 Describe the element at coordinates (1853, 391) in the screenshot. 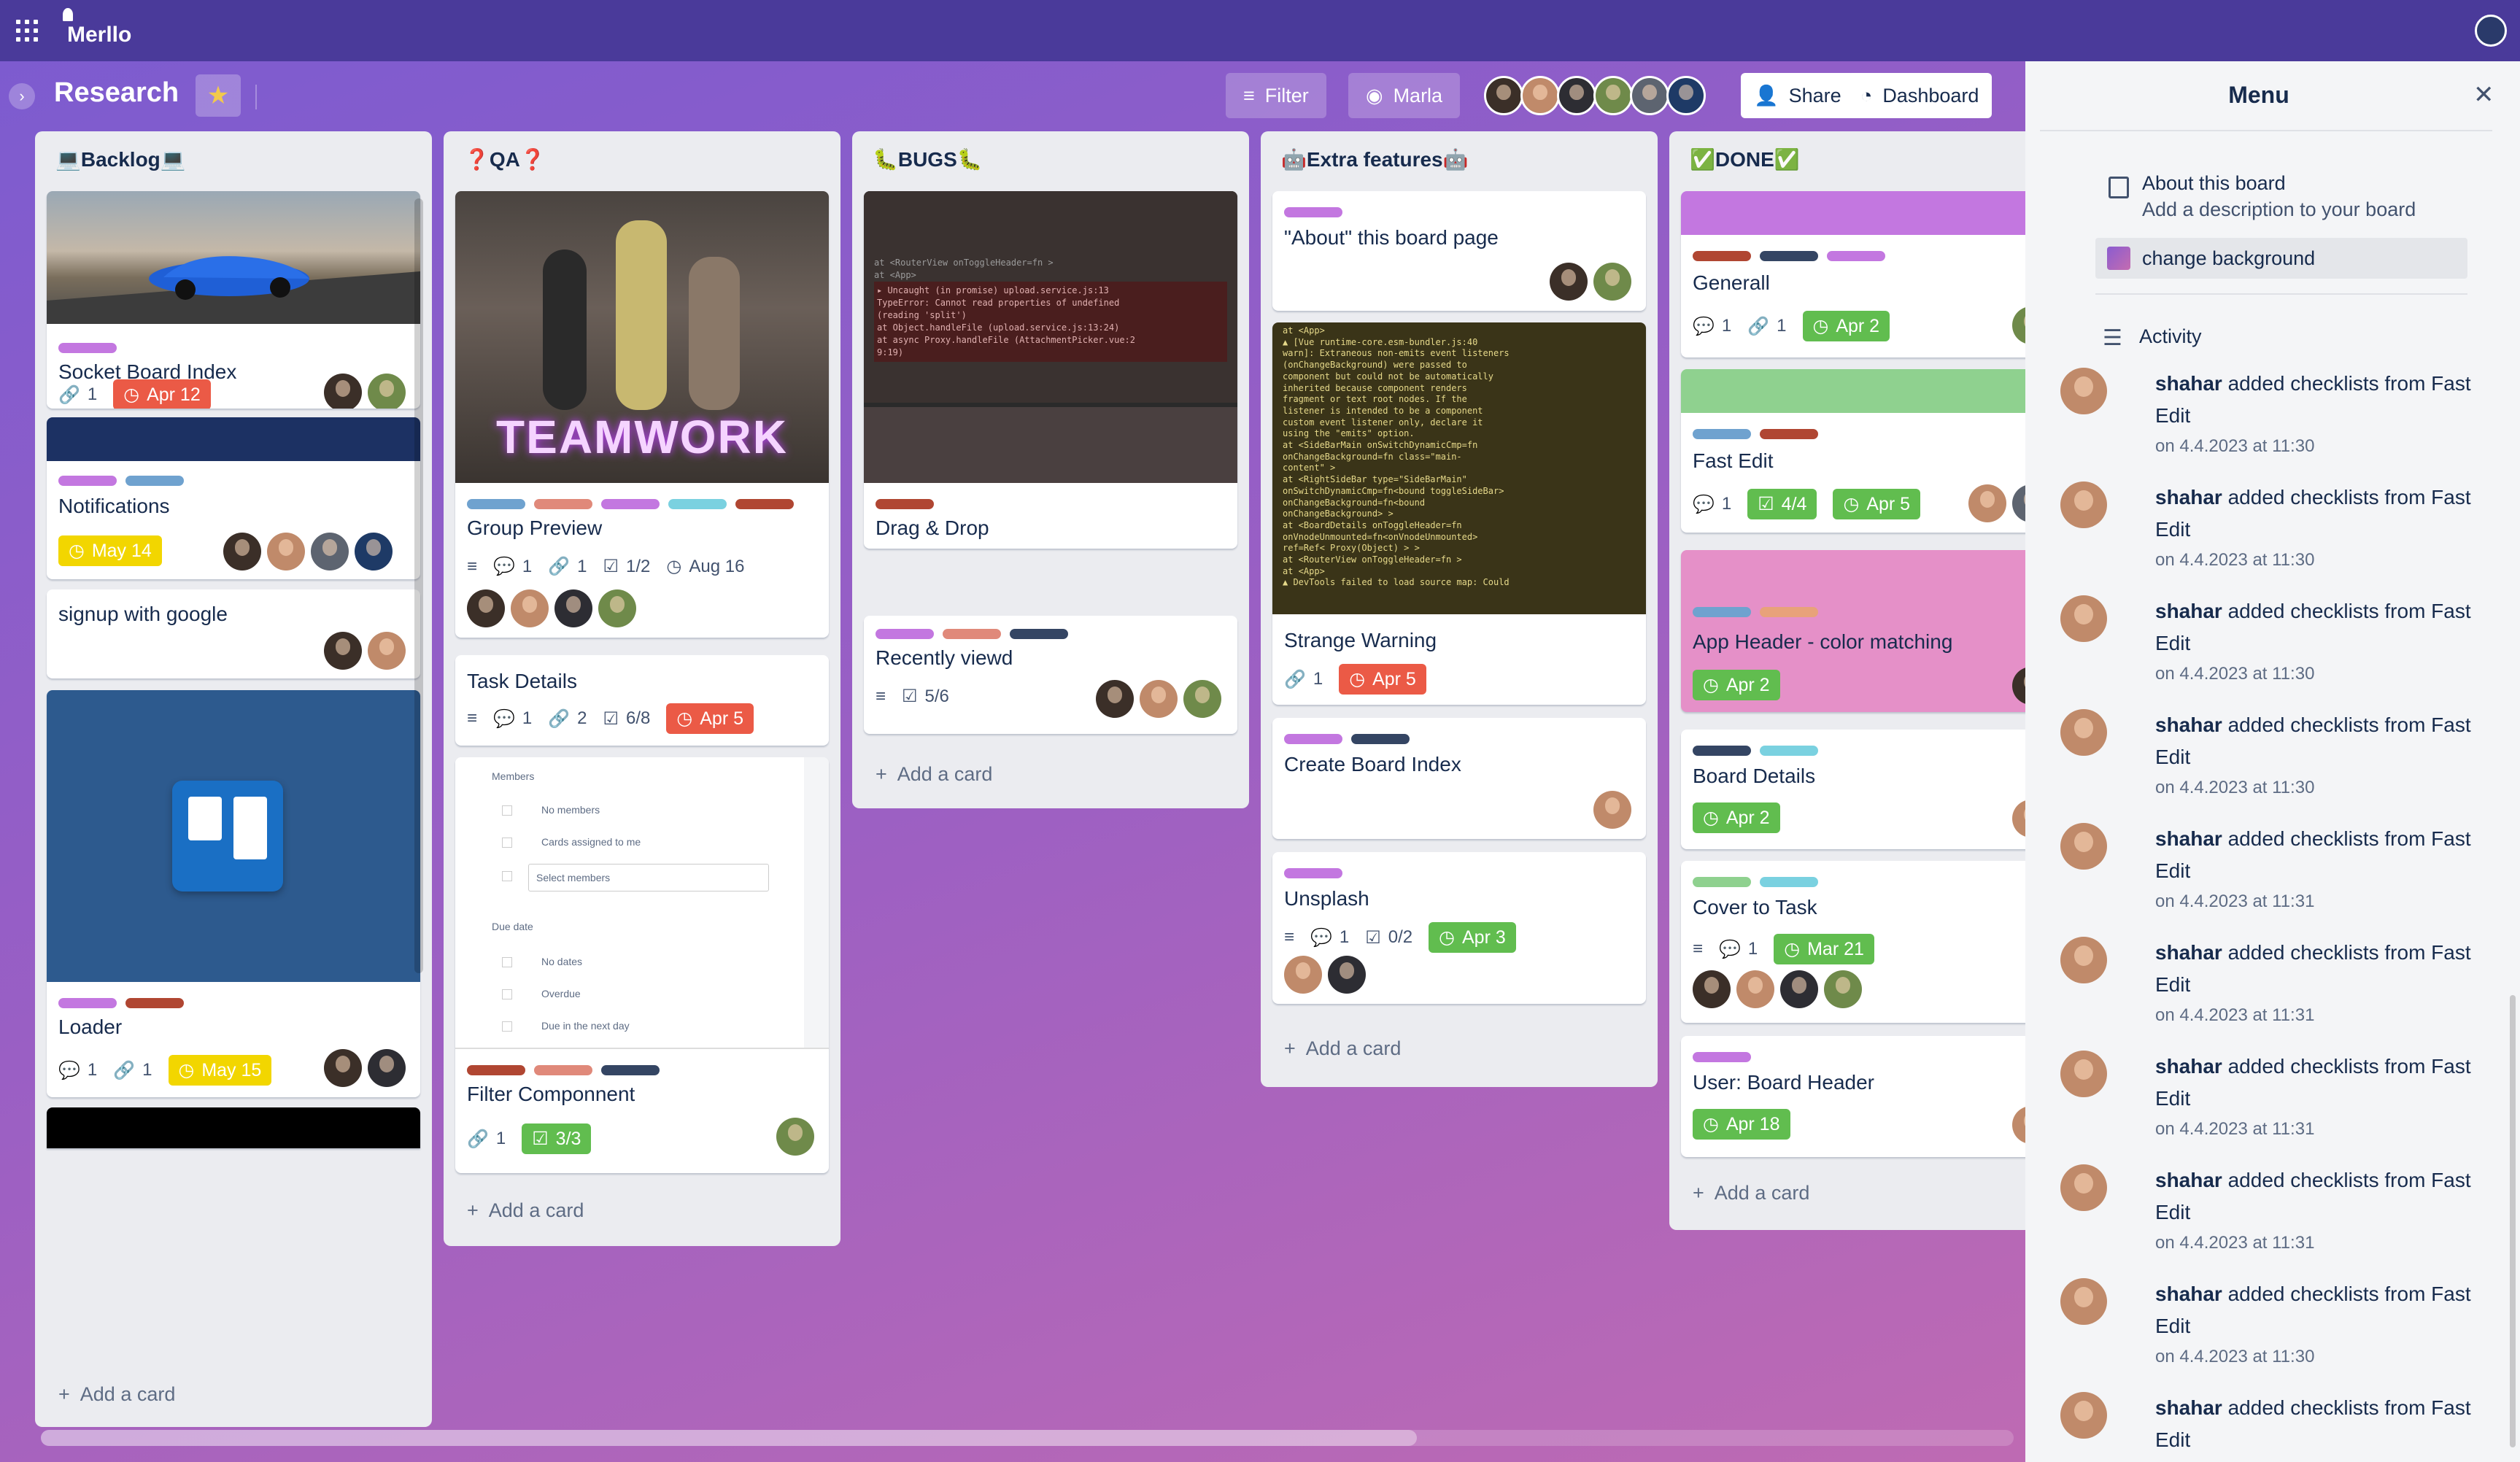

I see `card-cover-color` at that location.